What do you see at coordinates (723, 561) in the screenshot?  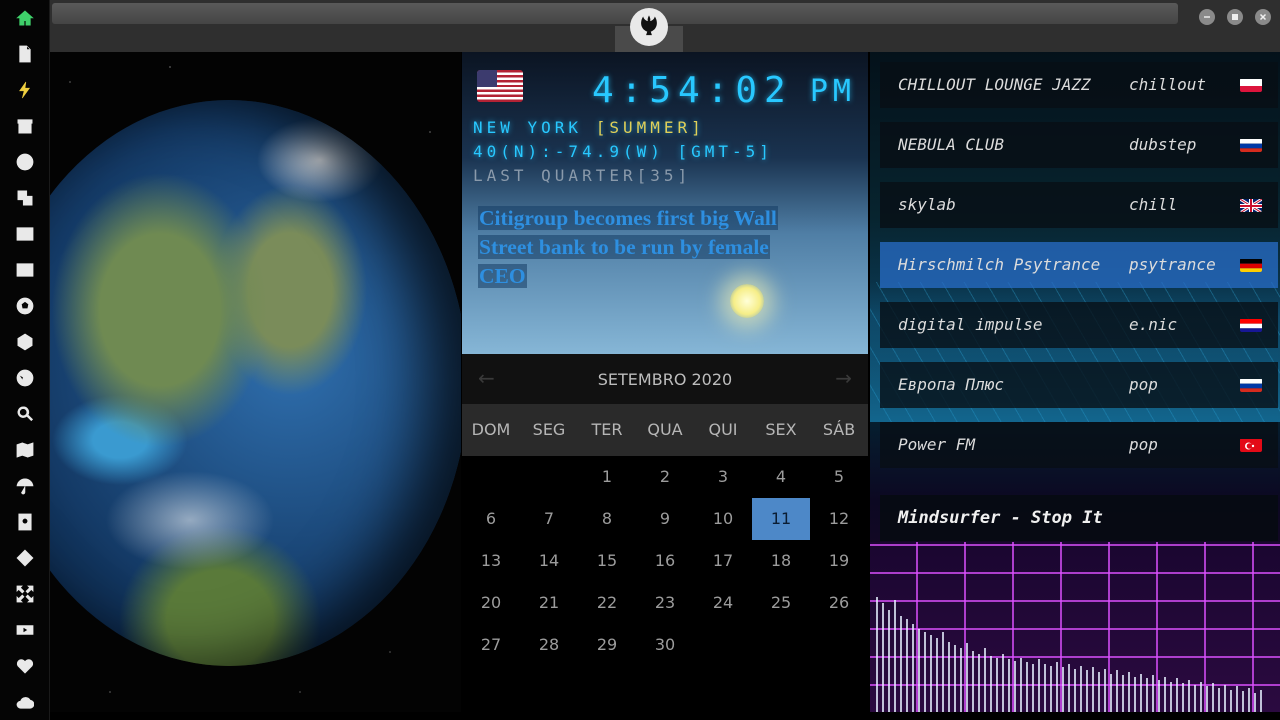 I see `calendar-day: 17` at bounding box center [723, 561].